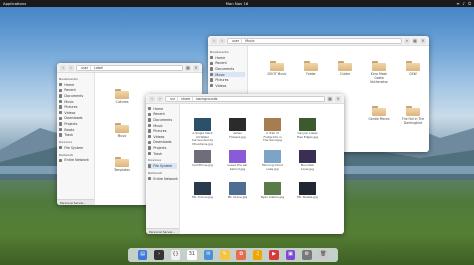 The width and height of the screenshot is (474, 265). I want to click on folder-label: Cultures, so click(122, 102).